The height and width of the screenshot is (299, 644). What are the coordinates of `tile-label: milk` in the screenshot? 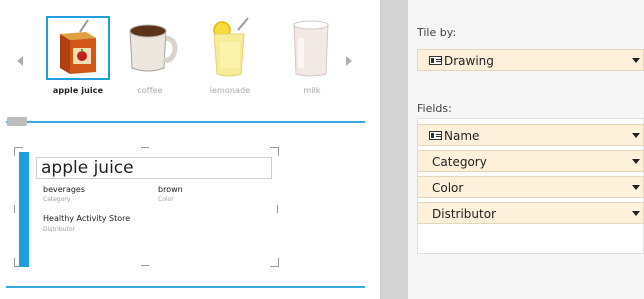 It's located at (312, 90).